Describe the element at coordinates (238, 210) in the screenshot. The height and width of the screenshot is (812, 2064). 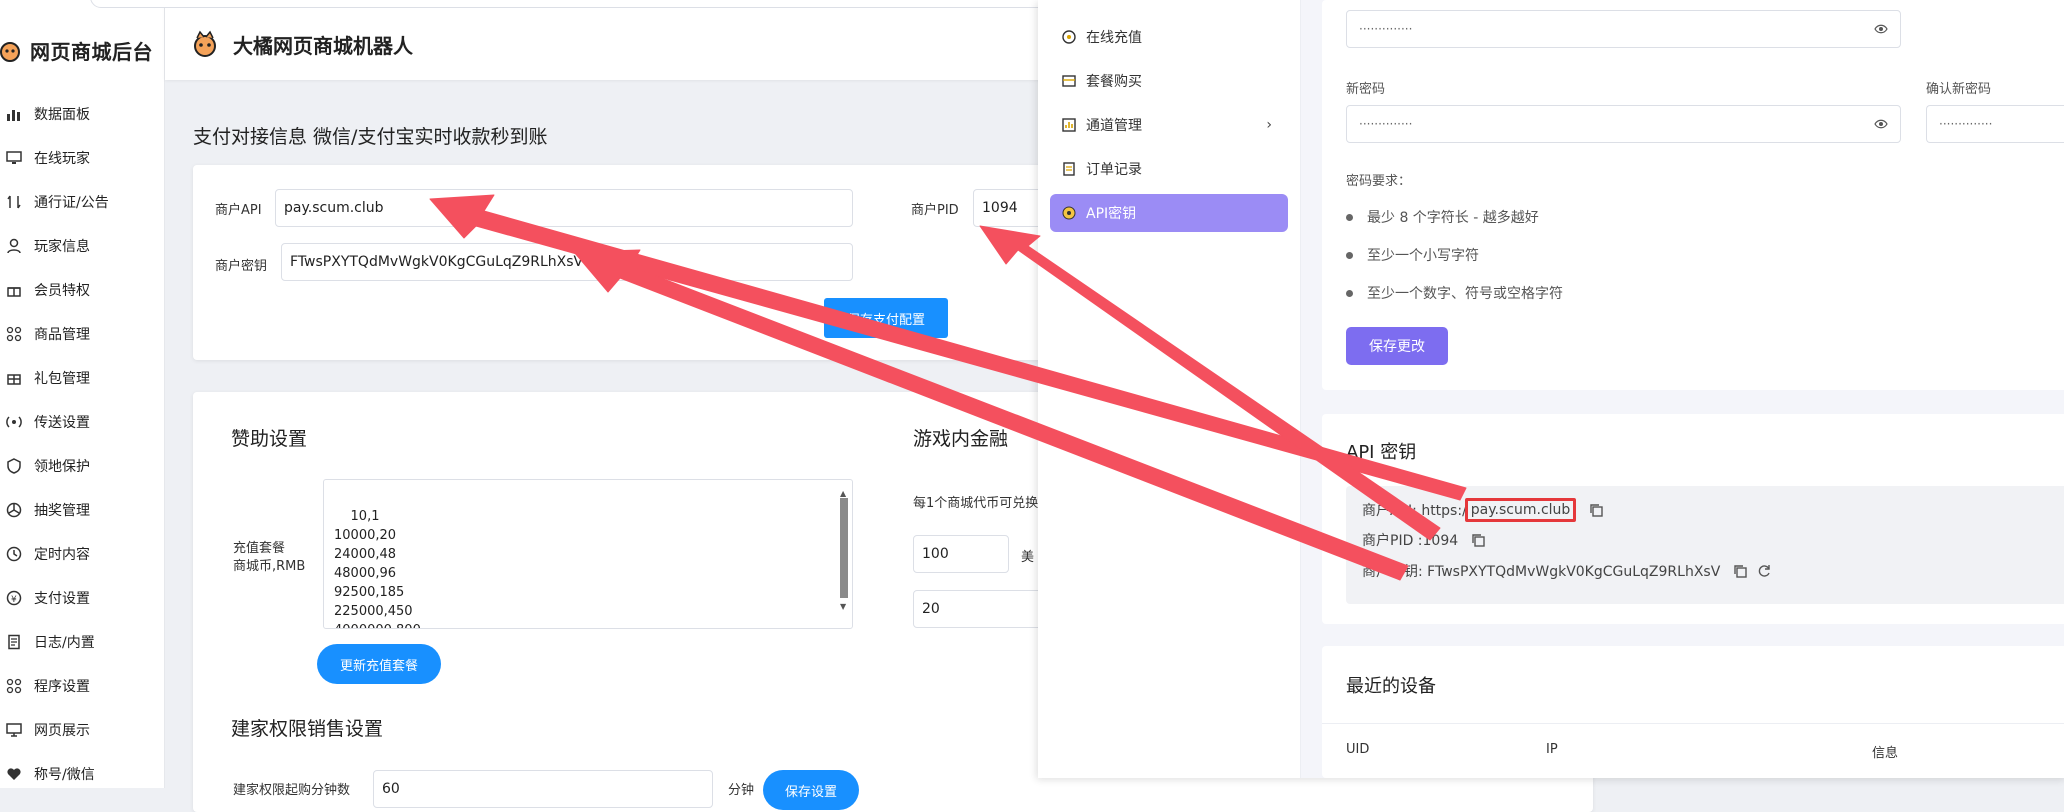
I see `merchant-api-label: 商户API` at that location.